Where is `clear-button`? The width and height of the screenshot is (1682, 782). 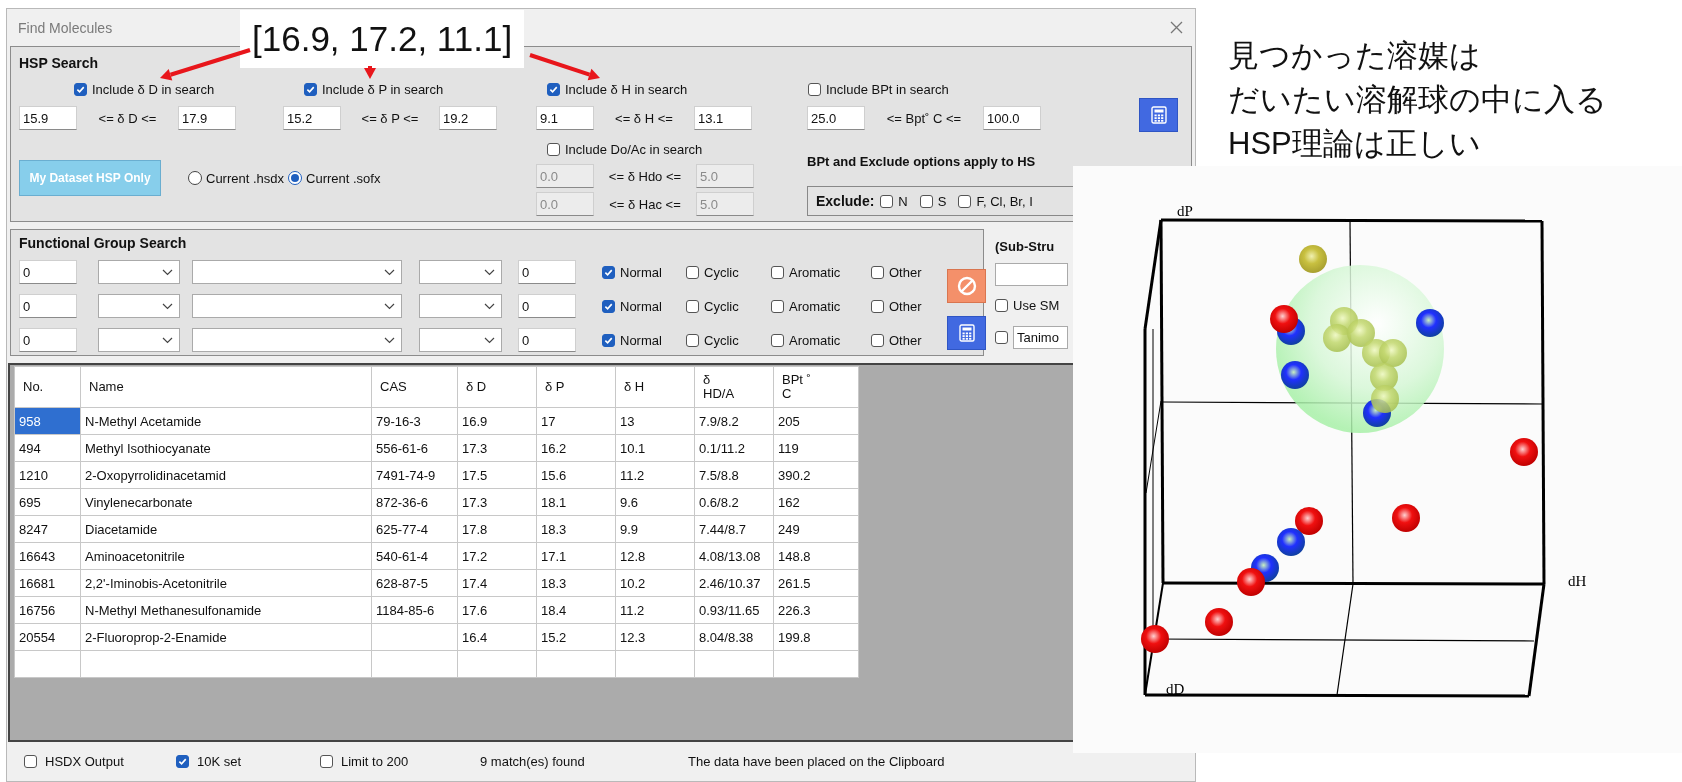 clear-button is located at coordinates (966, 286).